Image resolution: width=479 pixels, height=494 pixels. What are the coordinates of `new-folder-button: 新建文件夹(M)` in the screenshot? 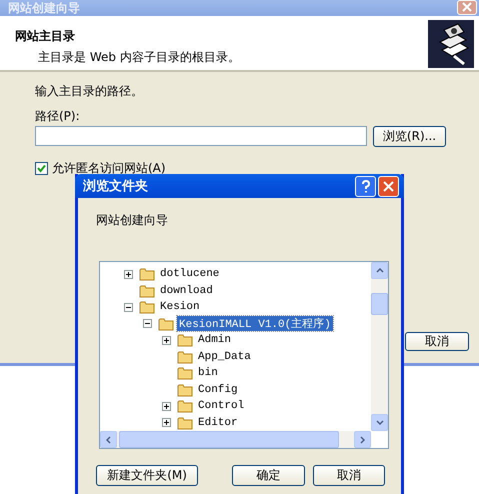 It's located at (147, 475).